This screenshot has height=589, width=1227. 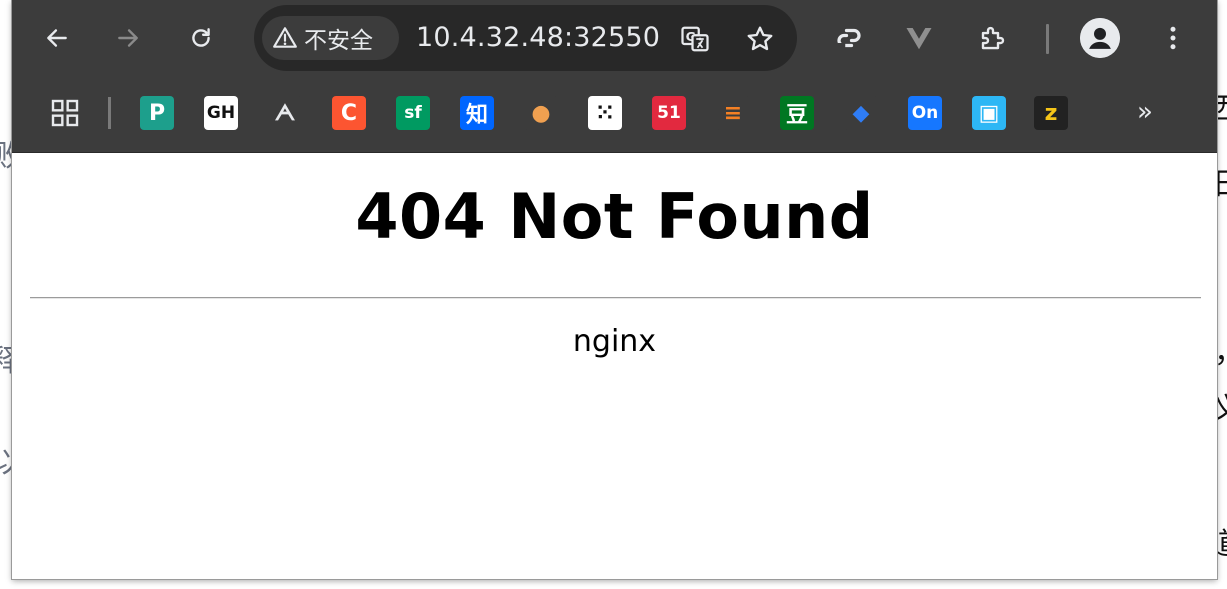 I want to click on bookmark-stackoverflow: ≡, so click(x=733, y=113).